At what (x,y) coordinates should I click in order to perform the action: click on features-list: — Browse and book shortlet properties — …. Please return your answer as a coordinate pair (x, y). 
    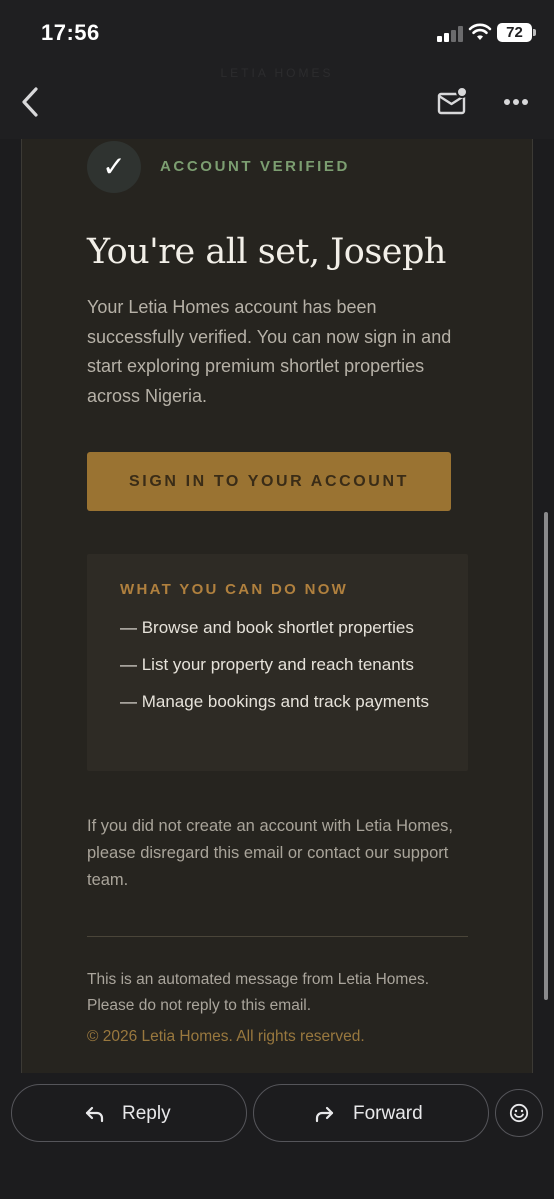
    Looking at the image, I should click on (285, 669).